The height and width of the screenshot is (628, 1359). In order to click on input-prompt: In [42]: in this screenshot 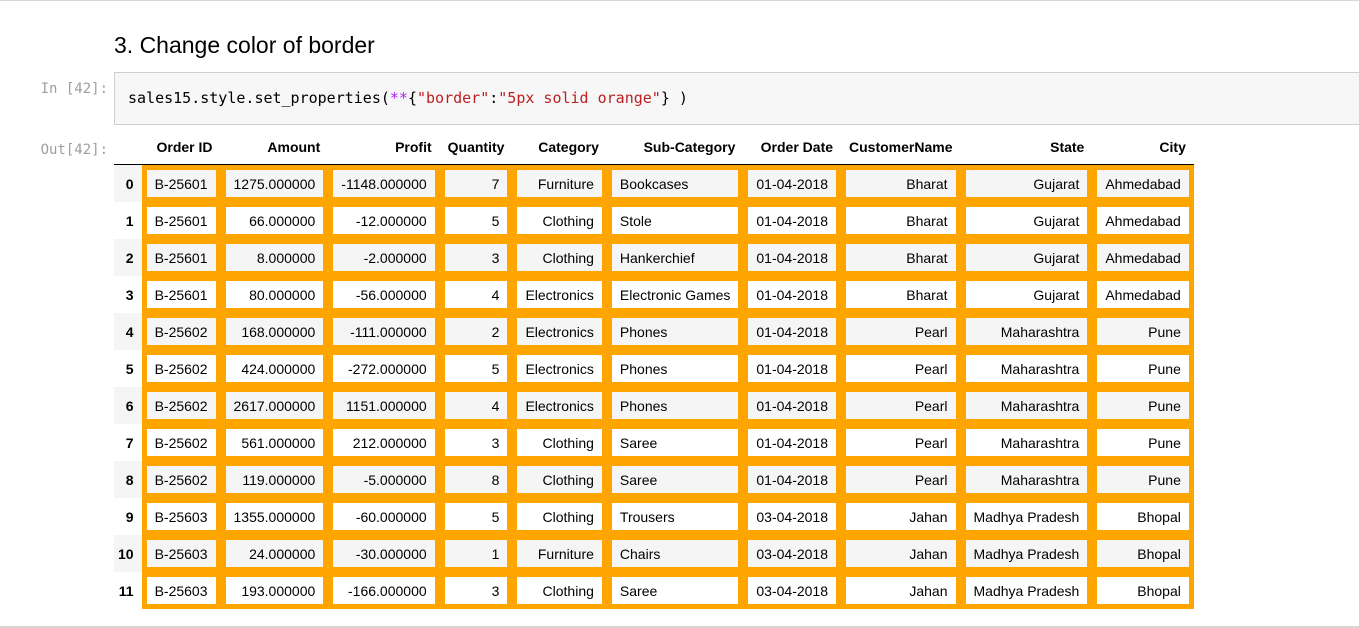, I will do `click(74, 89)`.